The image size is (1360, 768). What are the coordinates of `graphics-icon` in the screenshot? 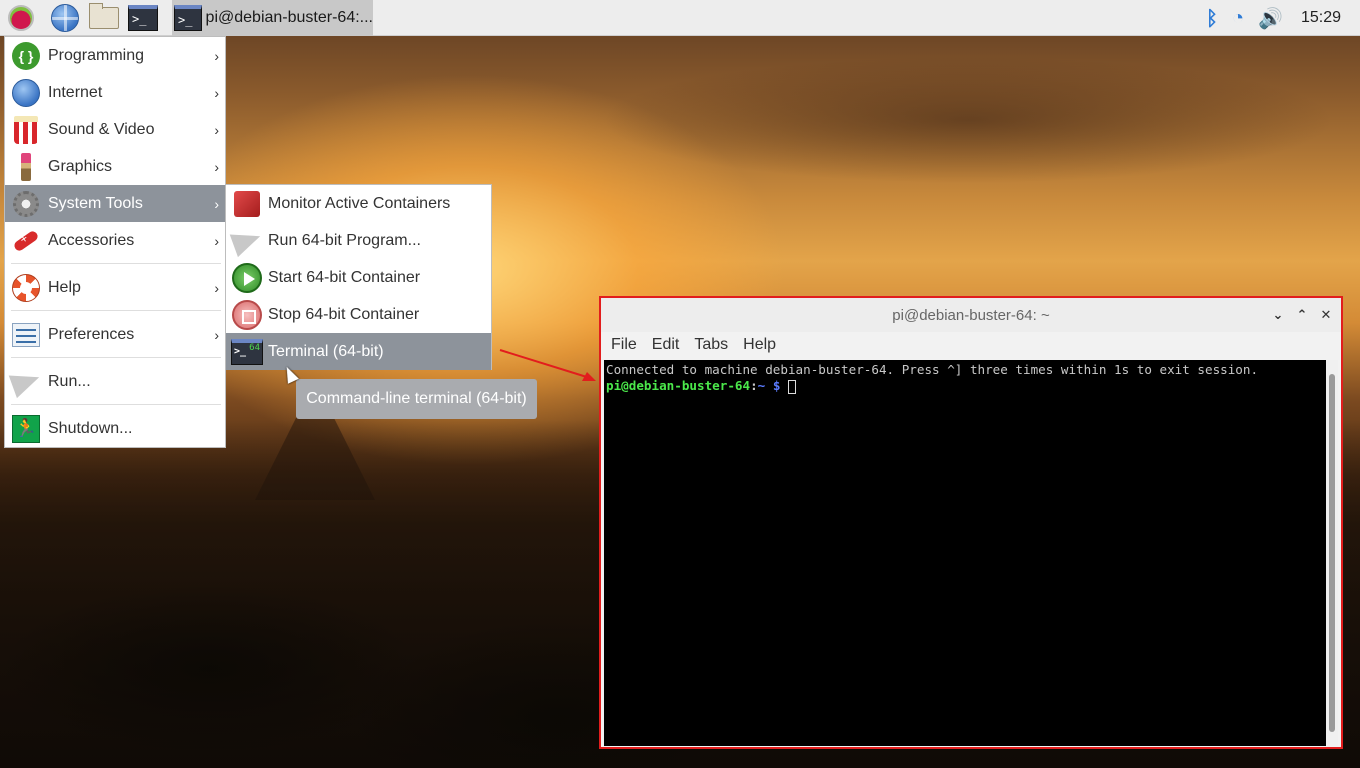 It's located at (26, 167).